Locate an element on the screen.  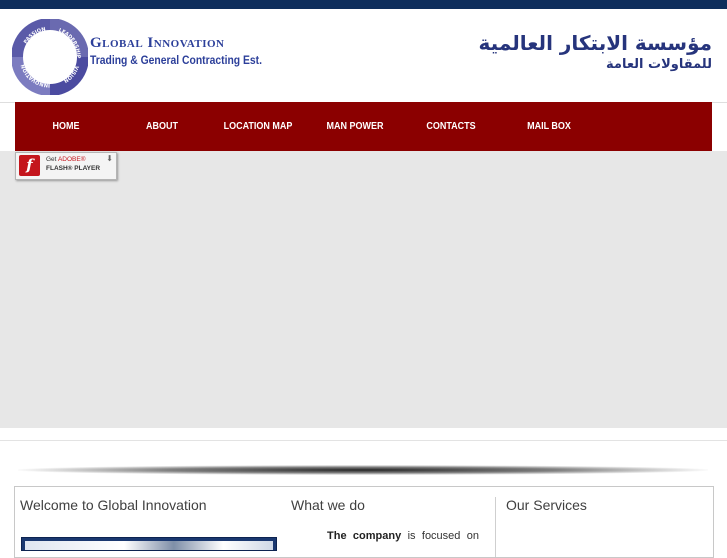
top-accent-bar is located at coordinates (363, 4).